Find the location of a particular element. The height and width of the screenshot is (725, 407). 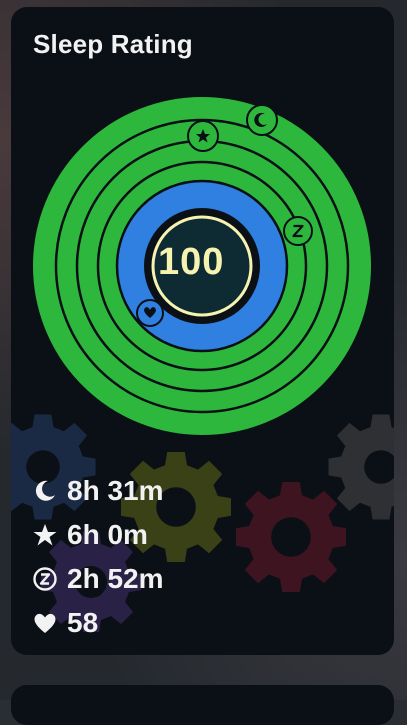

stat-deep-sleep: 2h 52m is located at coordinates (97, 579).